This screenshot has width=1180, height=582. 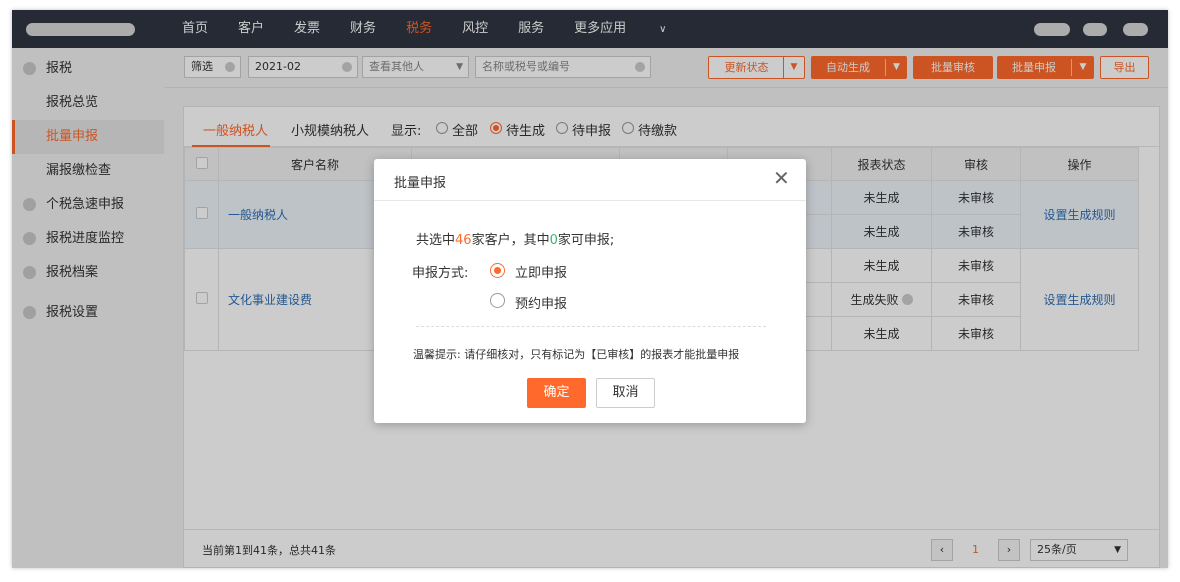 I want to click on dialog-title: 批量申报, so click(x=420, y=183).